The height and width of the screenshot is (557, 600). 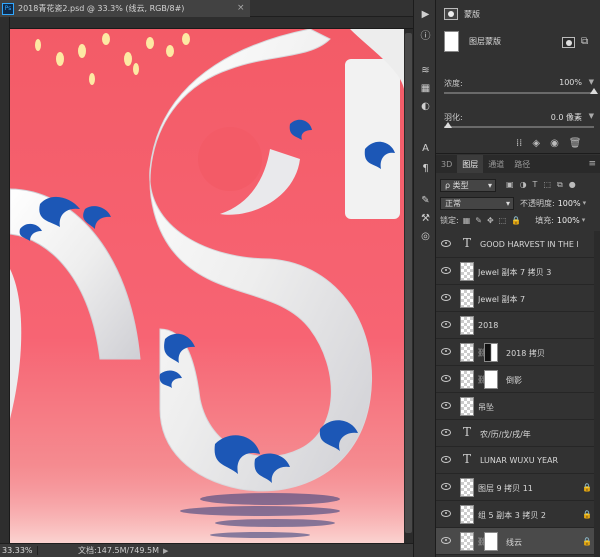 I want to click on layer-name: 2018, so click(x=488, y=325).